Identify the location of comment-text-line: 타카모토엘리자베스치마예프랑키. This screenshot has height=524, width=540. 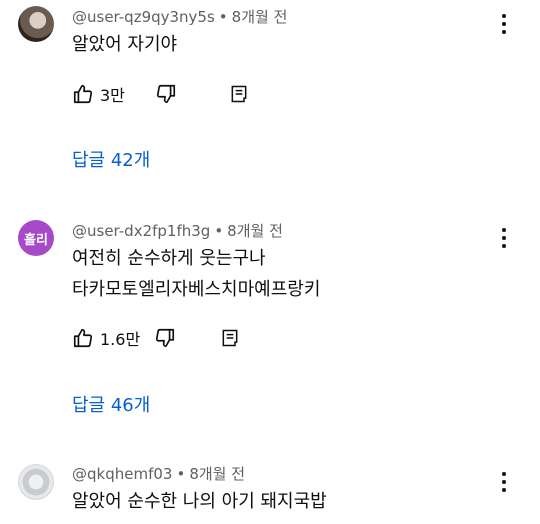
(196, 289).